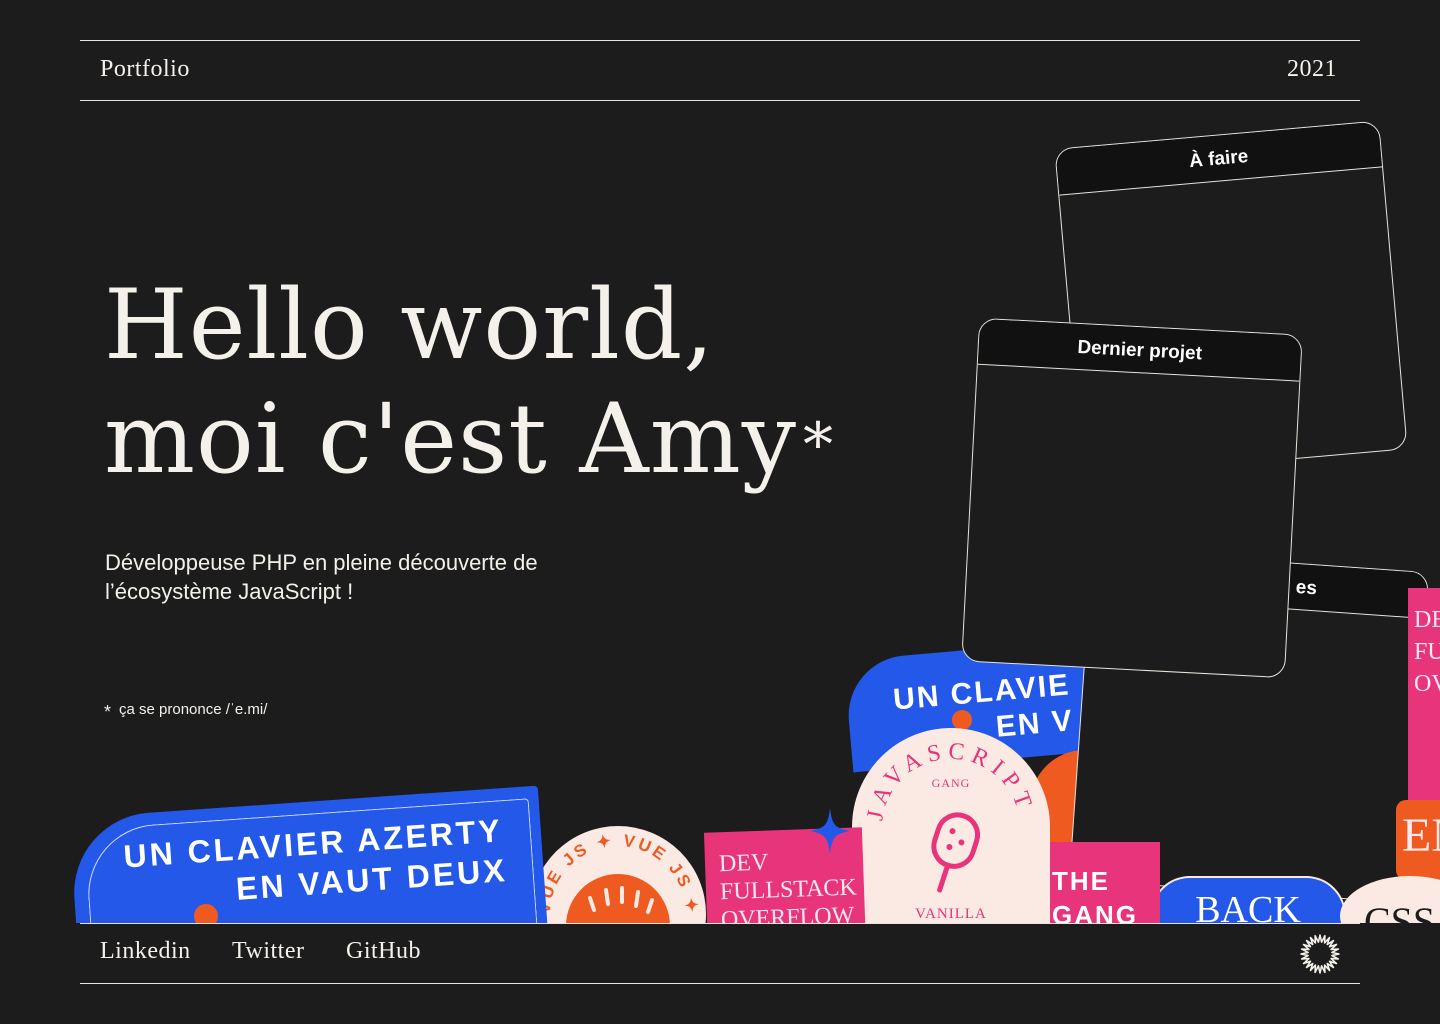 The height and width of the screenshot is (1024, 1440). Describe the element at coordinates (1427, 652) in the screenshot. I see `sticker-right-line2: FU` at that location.